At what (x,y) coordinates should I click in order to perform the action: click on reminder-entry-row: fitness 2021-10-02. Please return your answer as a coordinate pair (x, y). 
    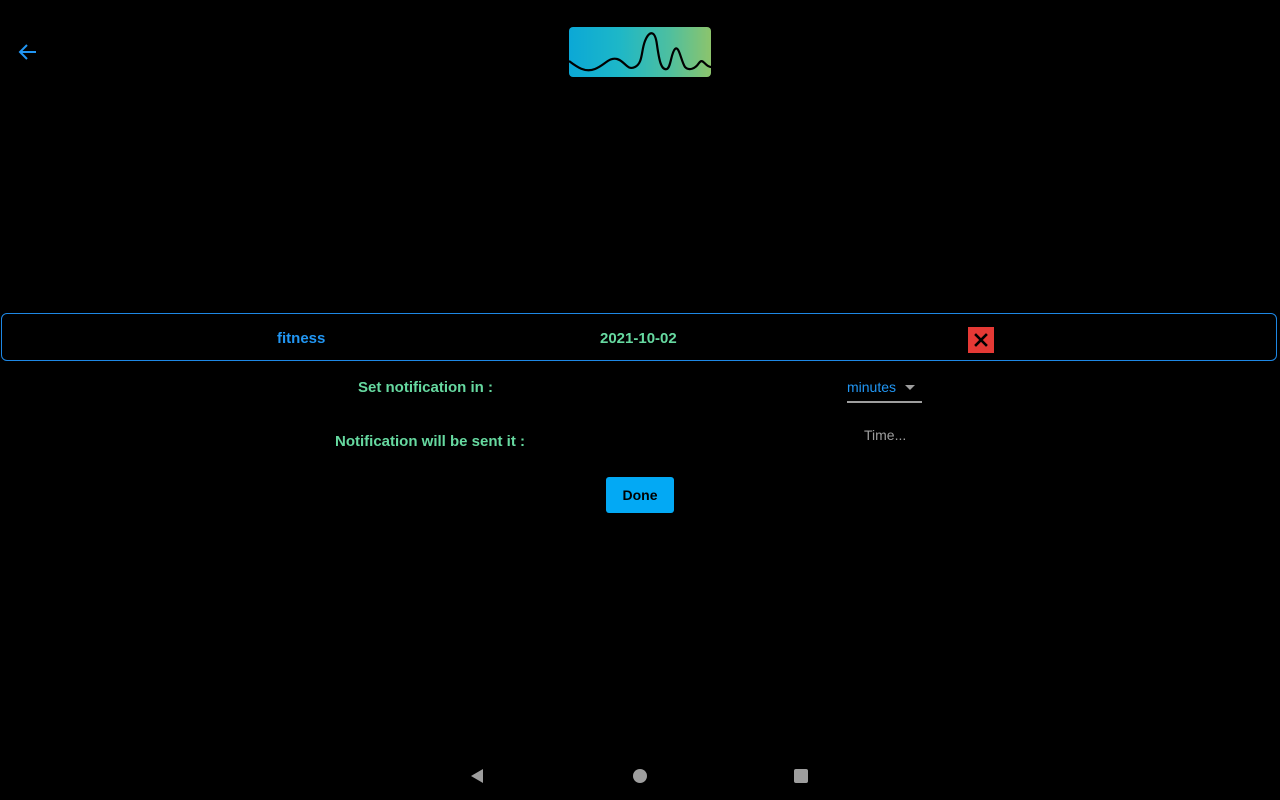
    Looking at the image, I should click on (639, 337).